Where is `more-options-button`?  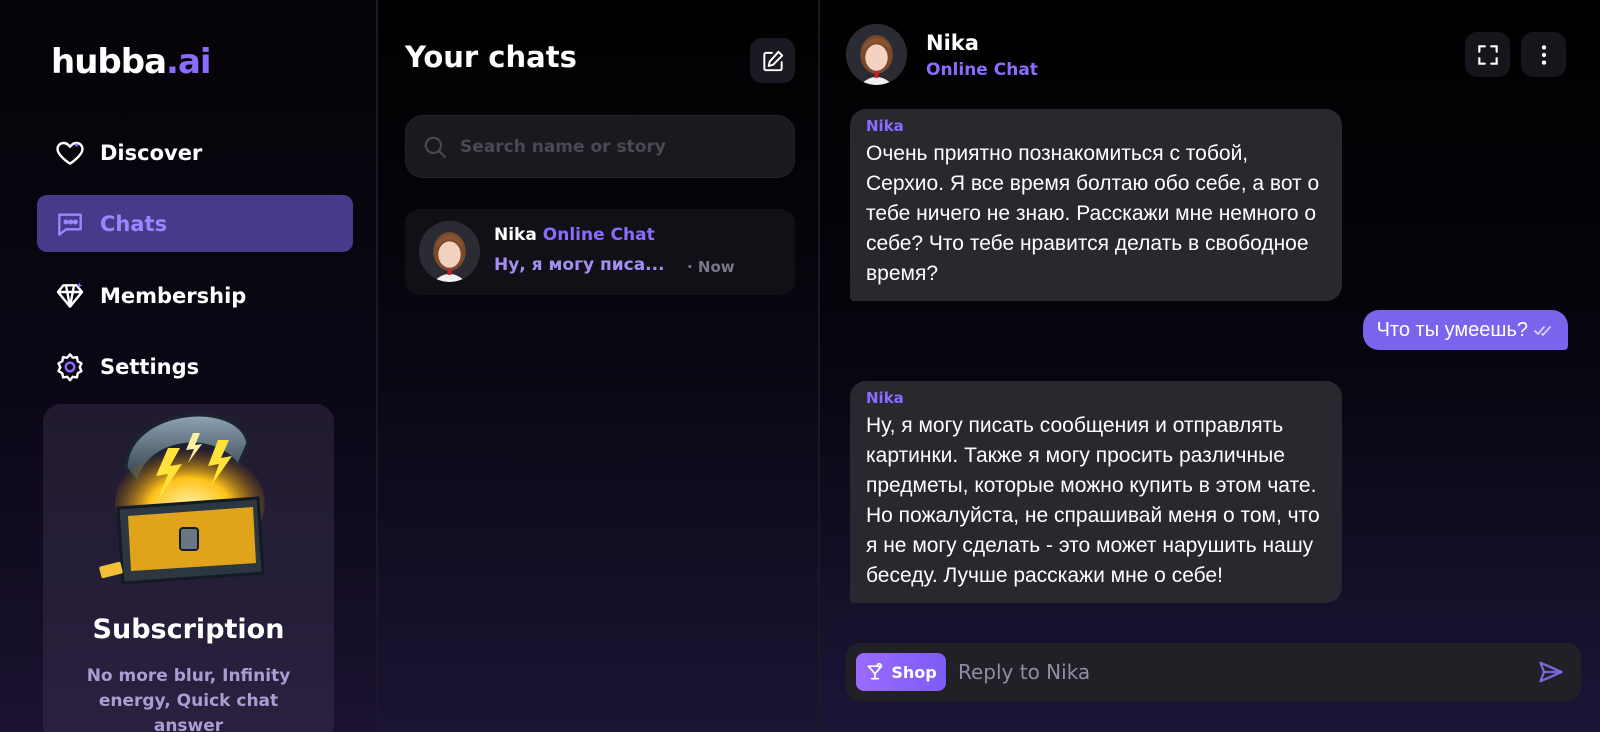 more-options-button is located at coordinates (1543, 54).